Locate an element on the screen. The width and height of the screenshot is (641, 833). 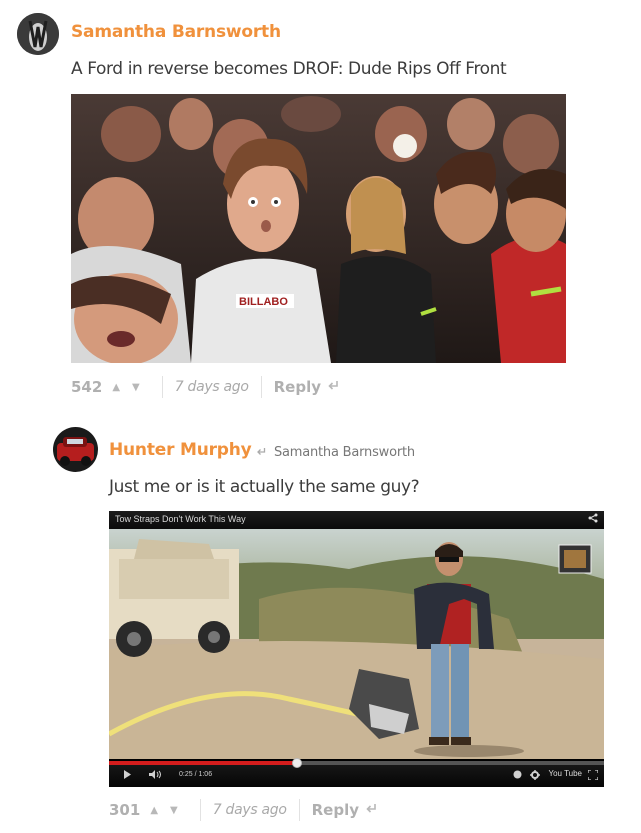
youtube-logo-icon: You Tube is located at coordinates (565, 773).